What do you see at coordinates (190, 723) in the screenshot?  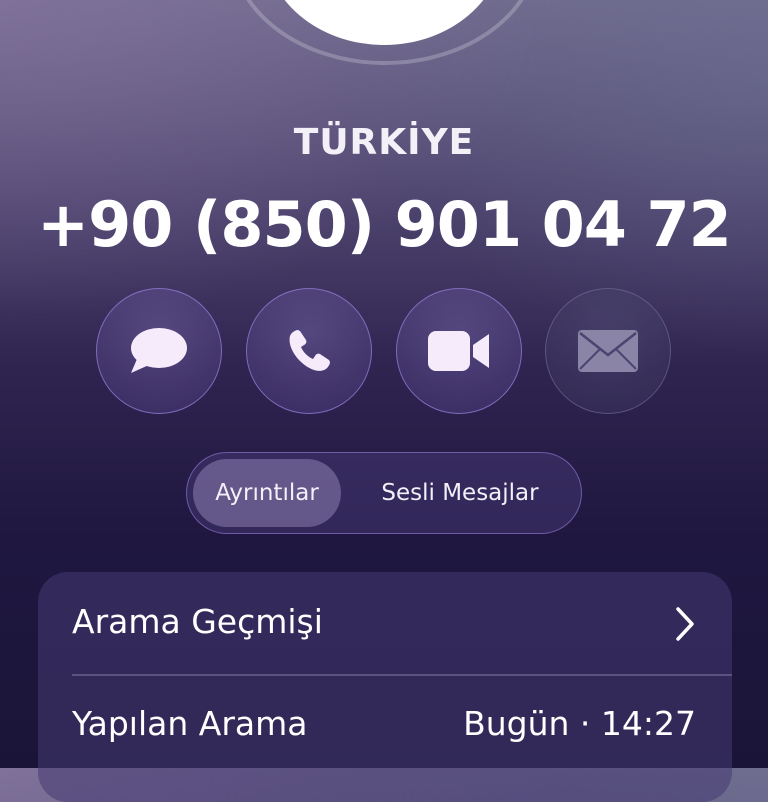 I see `call-entry-type: Yapılan Arama` at bounding box center [190, 723].